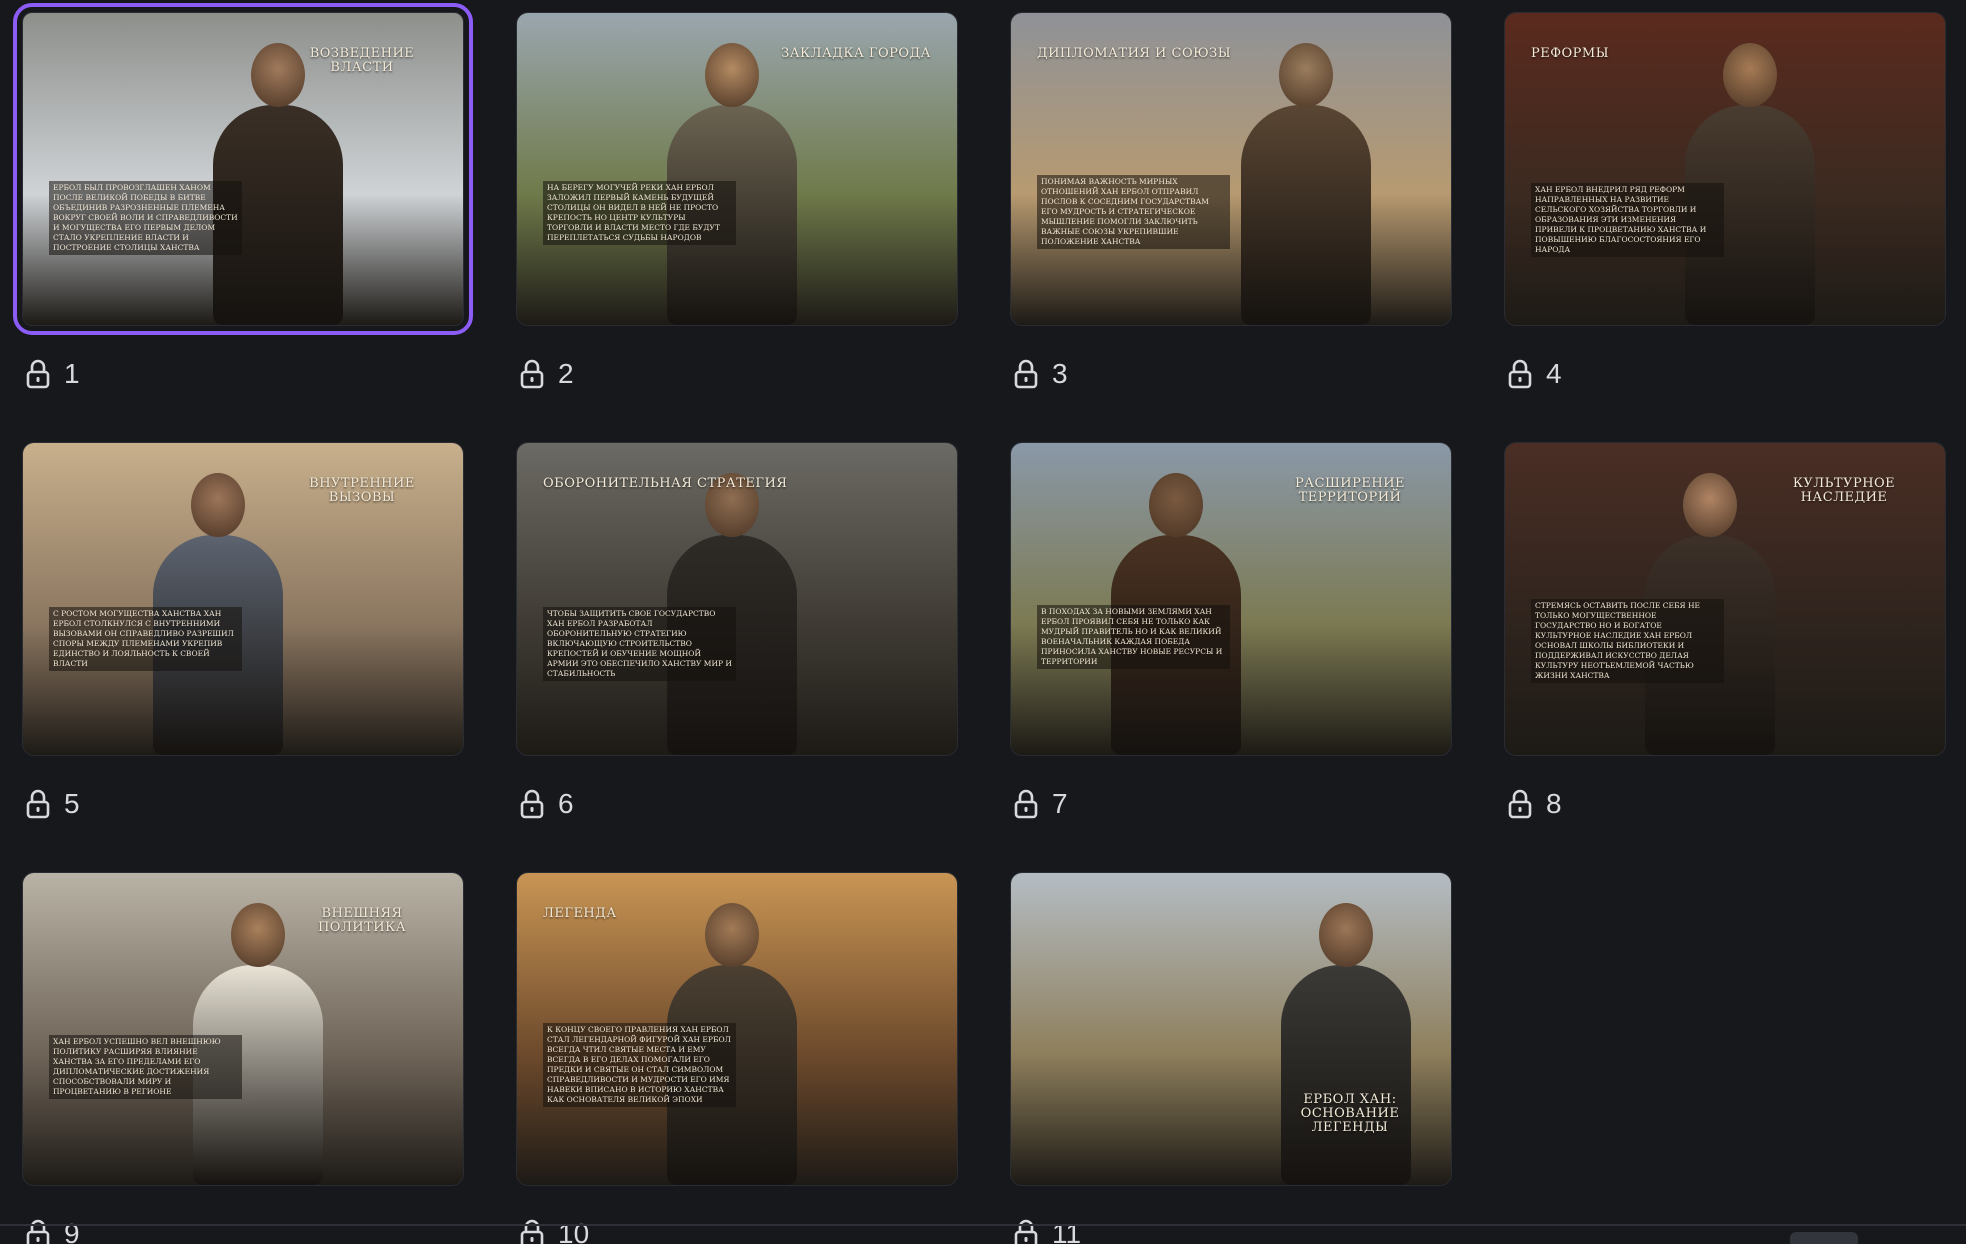 This screenshot has width=1966, height=1244. What do you see at coordinates (1067, 1231) in the screenshot?
I see `slide-number: 11` at bounding box center [1067, 1231].